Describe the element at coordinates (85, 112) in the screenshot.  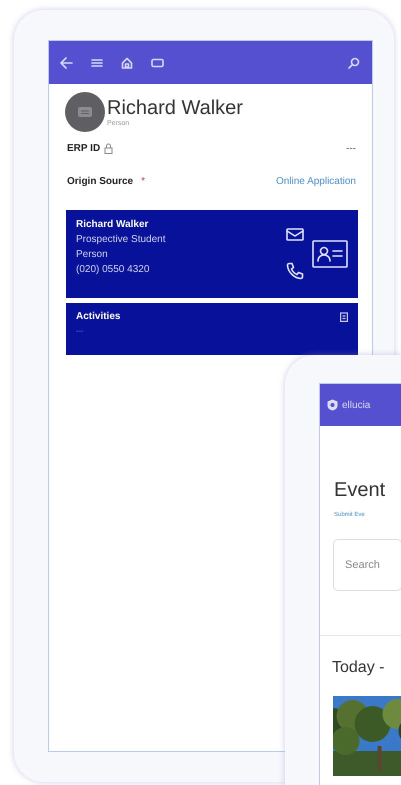
I see `avatar-icon` at that location.